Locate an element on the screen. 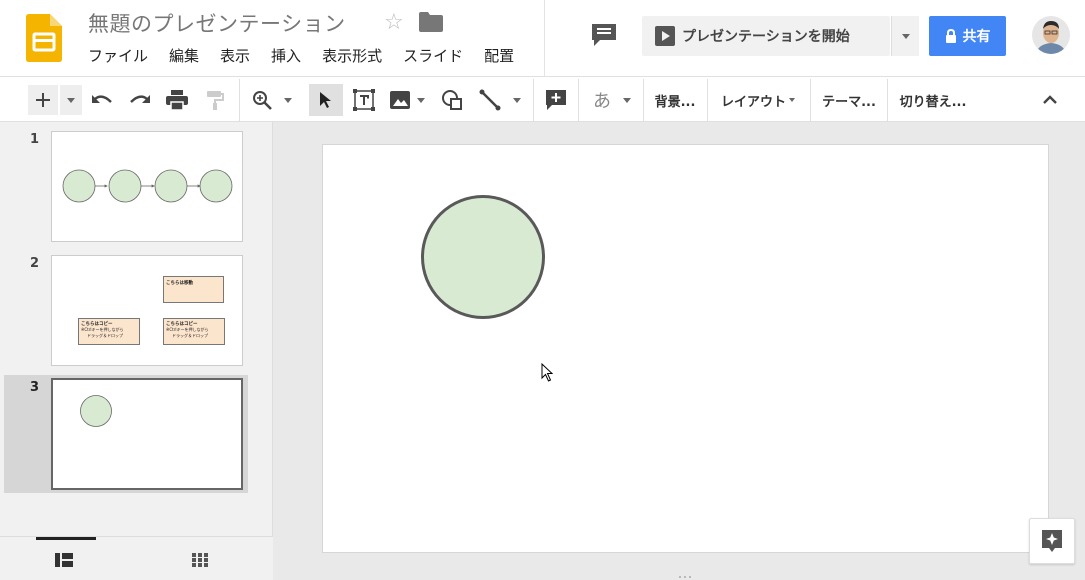  menu-view: 表示 is located at coordinates (235, 55).